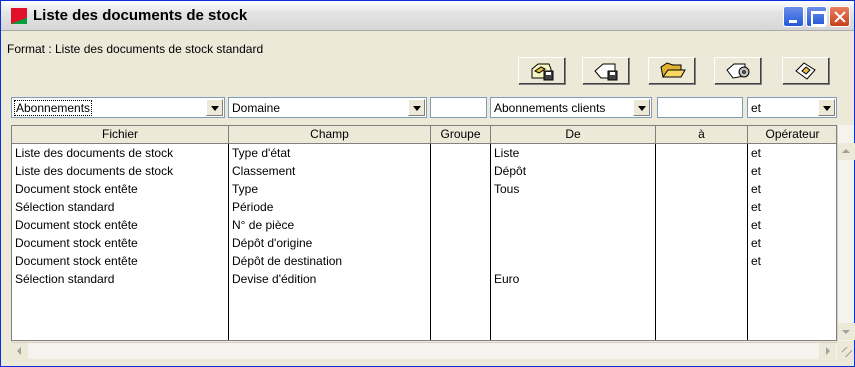  Describe the element at coordinates (424, 226) in the screenshot. I see `table-row: Document stock entête N° de pièce et` at that location.